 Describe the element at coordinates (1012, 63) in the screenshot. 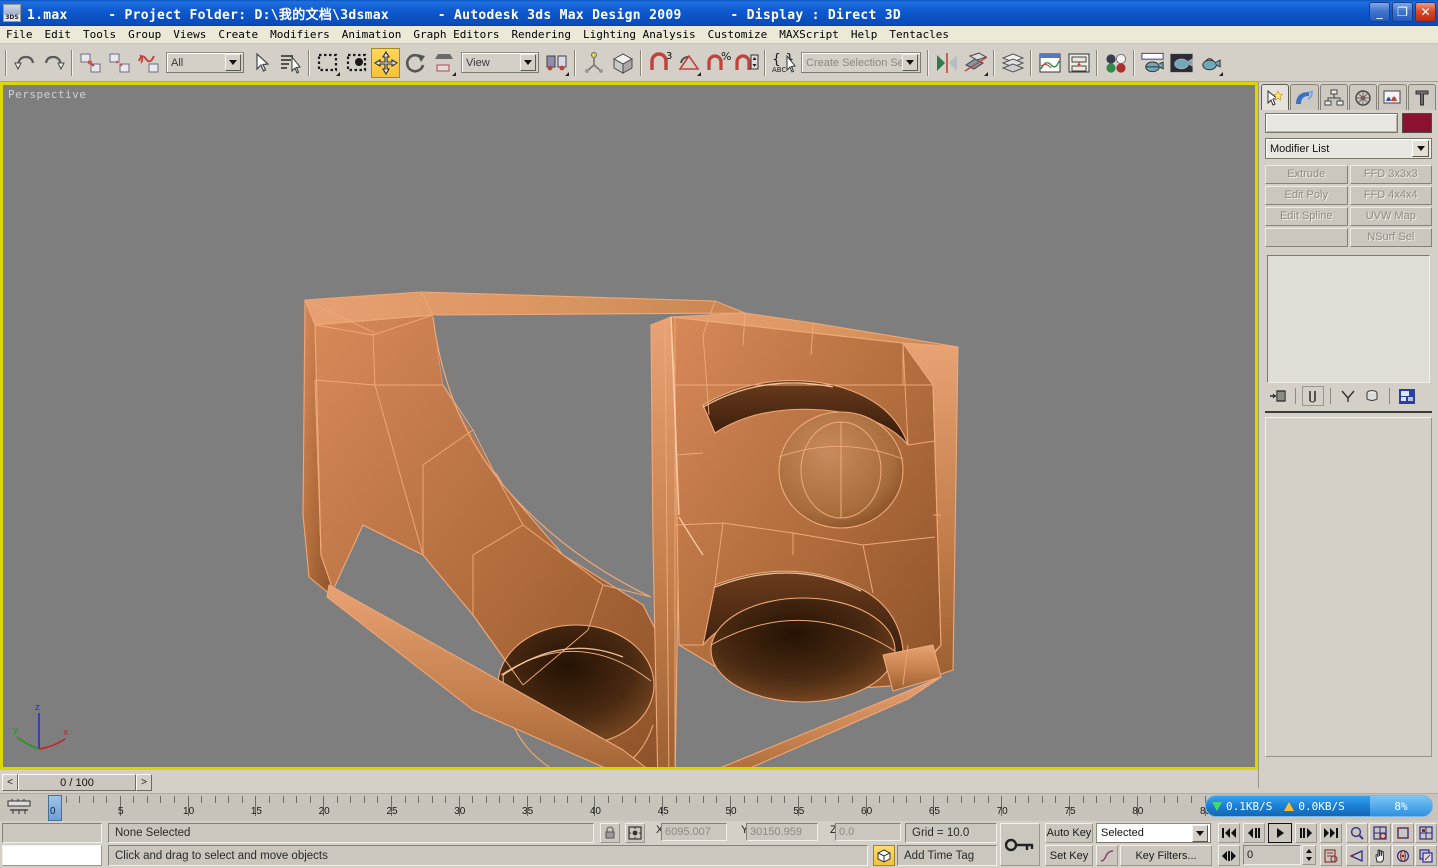

I see `layer-manager-icon` at that location.